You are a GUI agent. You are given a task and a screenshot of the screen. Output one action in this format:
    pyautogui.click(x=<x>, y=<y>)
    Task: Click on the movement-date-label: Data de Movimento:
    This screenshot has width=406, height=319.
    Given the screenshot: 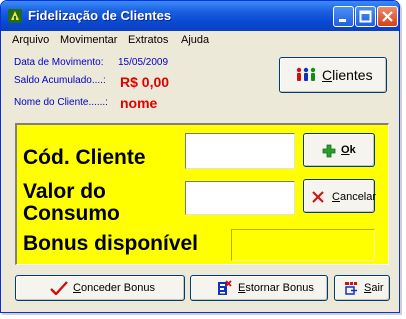 What is the action you would take?
    pyautogui.click(x=59, y=62)
    